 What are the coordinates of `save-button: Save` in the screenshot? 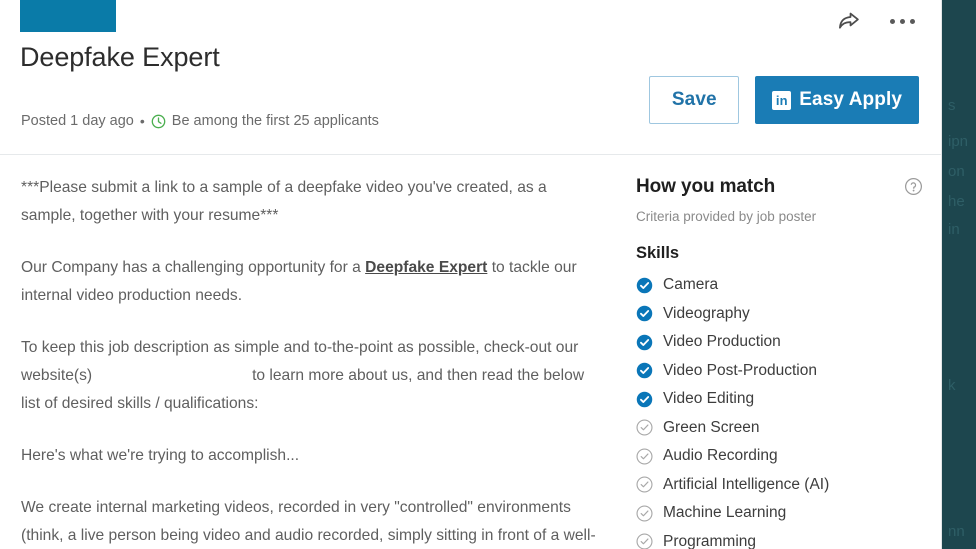 It's located at (694, 100).